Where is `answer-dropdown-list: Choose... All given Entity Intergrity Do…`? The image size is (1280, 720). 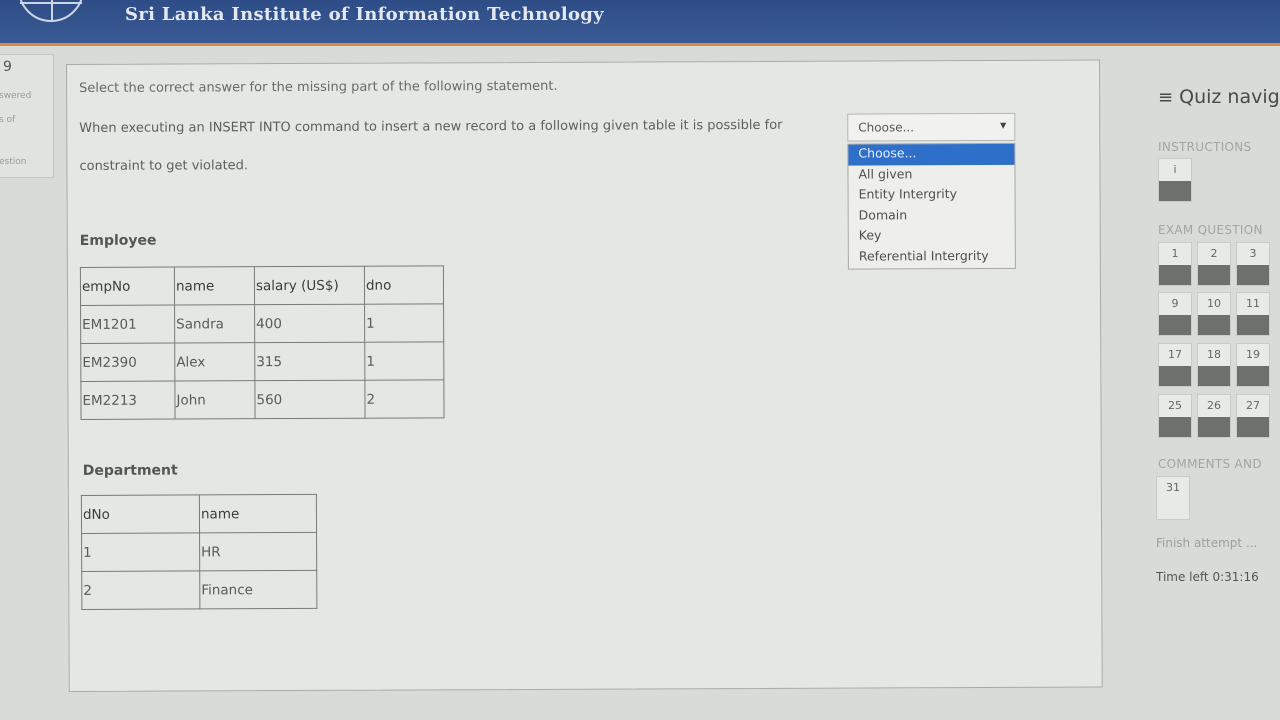 answer-dropdown-list: Choose... All given Entity Intergrity Do… is located at coordinates (931, 206).